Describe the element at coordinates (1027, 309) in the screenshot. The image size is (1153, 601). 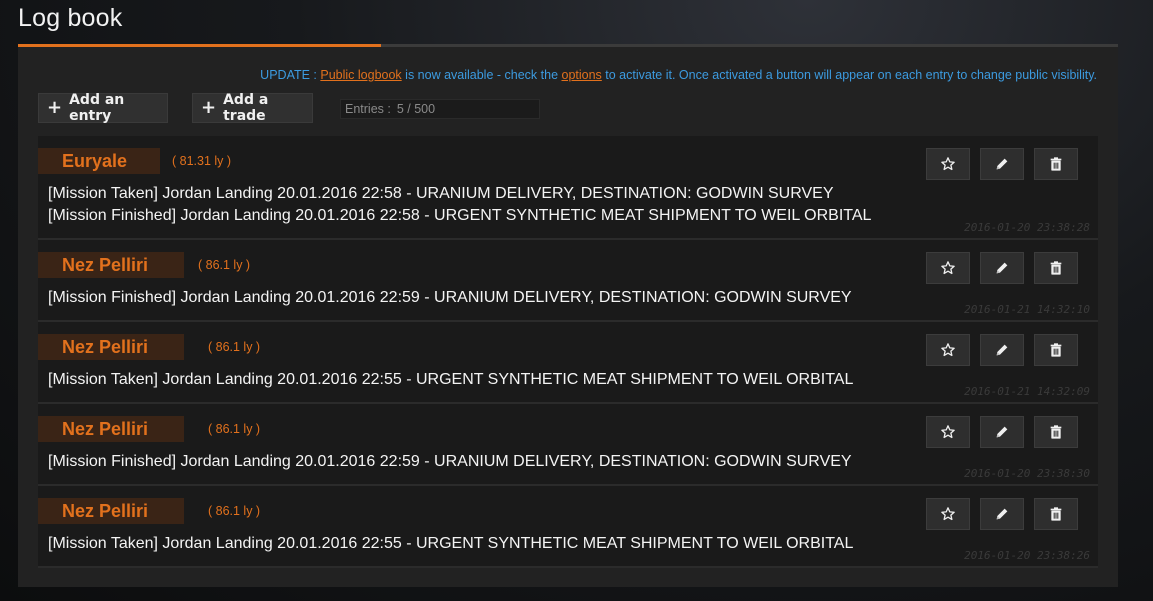
I see `entry-timestamp: 2016-01-21 14:32:10` at that location.